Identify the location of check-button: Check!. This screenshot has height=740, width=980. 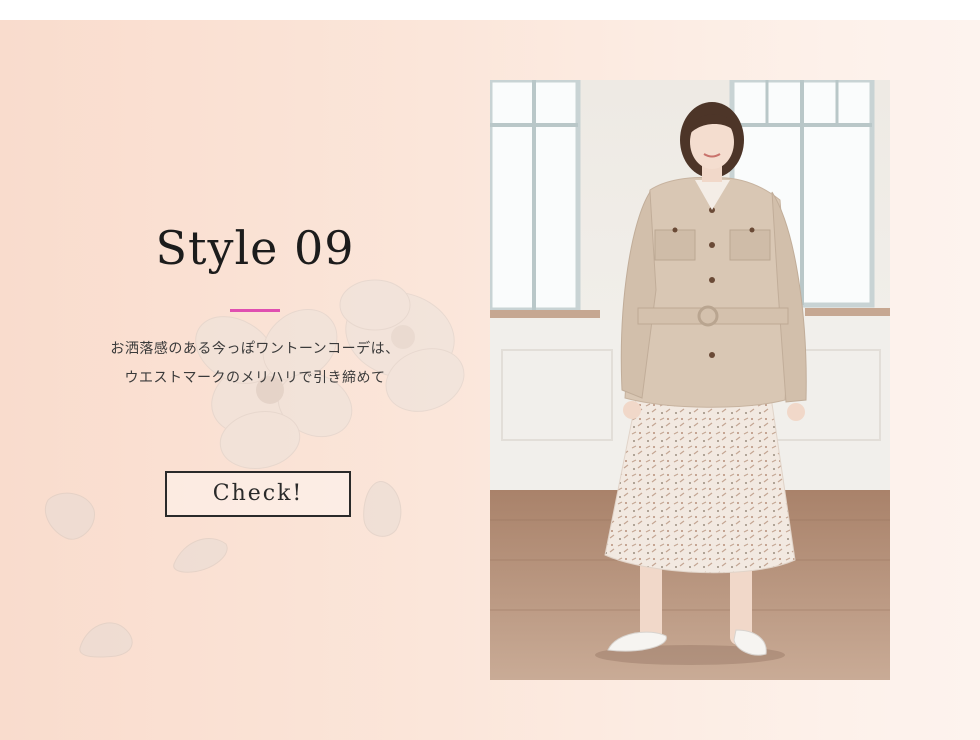
(258, 494).